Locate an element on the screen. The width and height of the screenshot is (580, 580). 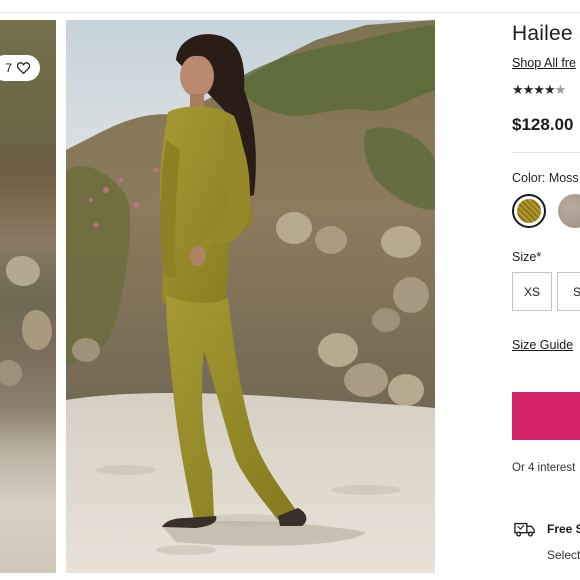
swatch-texture is located at coordinates (529, 211).